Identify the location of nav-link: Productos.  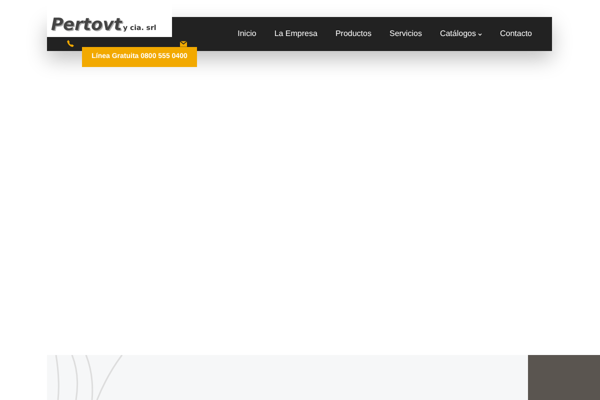
(353, 34).